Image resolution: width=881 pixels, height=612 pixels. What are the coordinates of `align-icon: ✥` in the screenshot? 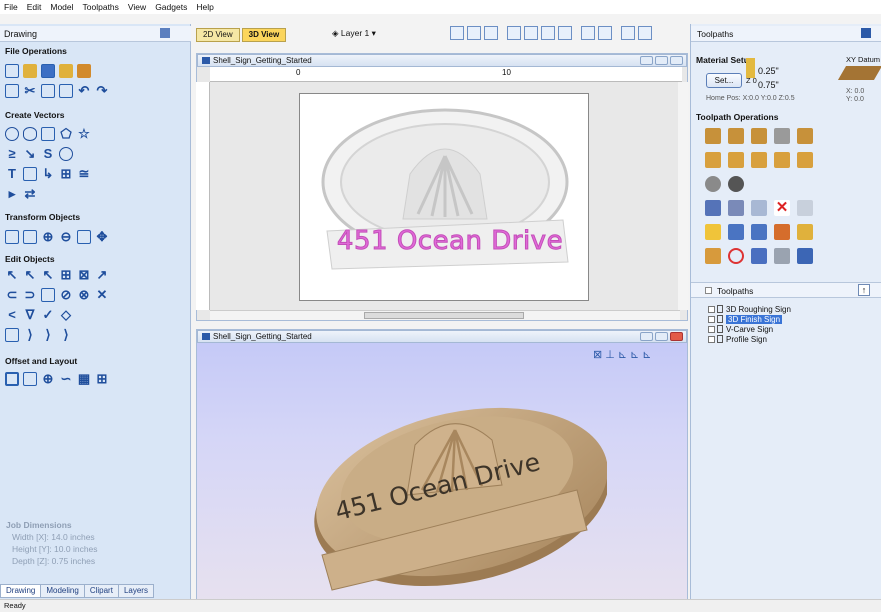 It's located at (102, 237).